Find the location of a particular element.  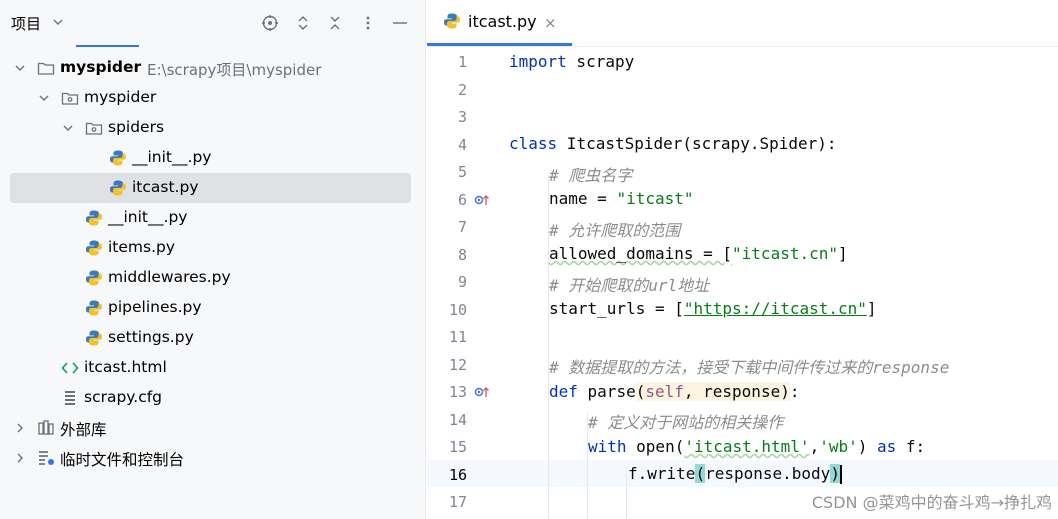

code-line: # 允许爬取的范围 is located at coordinates (614, 229).